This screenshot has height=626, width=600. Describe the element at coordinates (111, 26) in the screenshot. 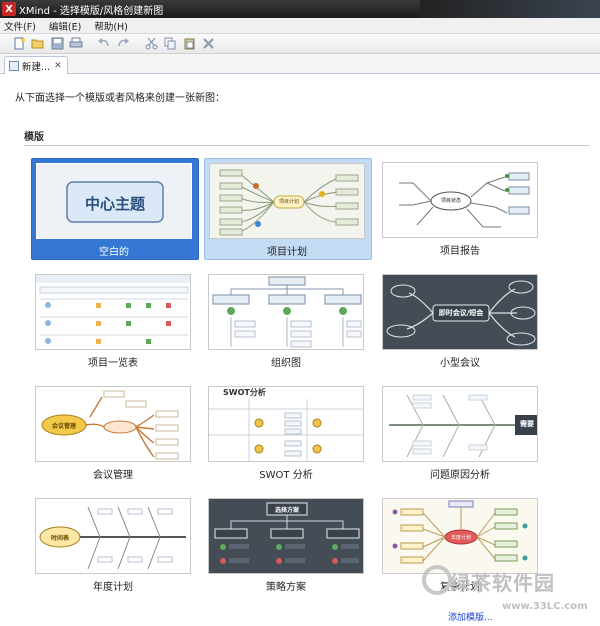

I see `menu-help: 帮助(H)` at that location.